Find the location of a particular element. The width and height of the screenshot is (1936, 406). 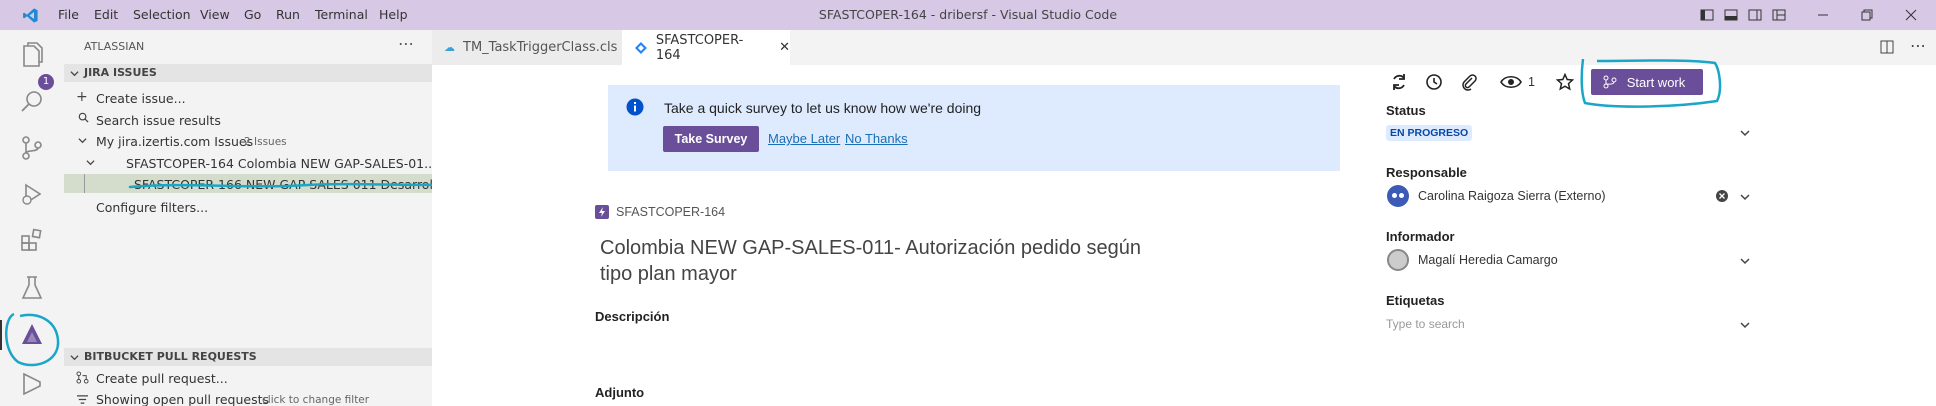

jira-icon is located at coordinates (640, 47).